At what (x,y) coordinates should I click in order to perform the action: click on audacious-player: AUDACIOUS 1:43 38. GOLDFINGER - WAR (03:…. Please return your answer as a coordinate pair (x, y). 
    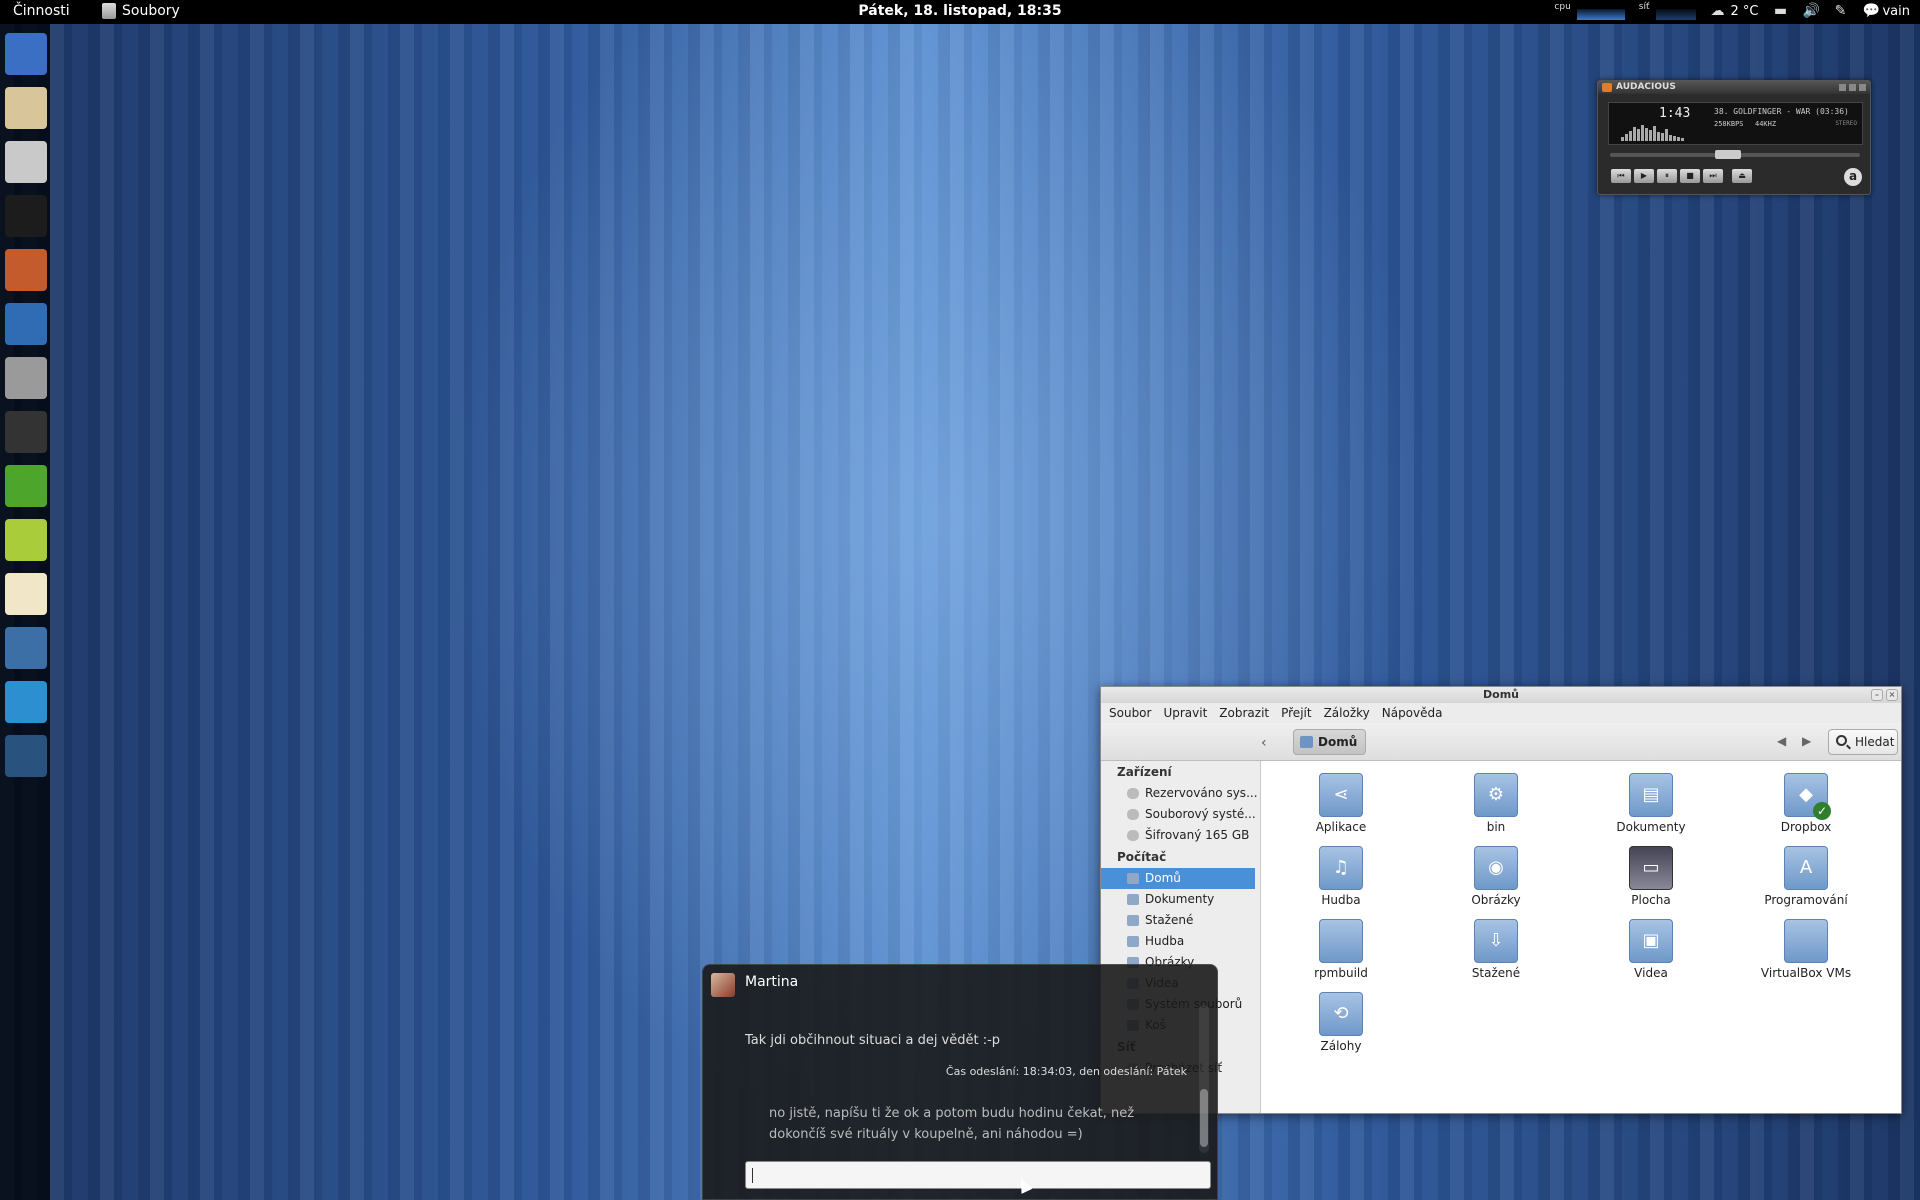
    Looking at the image, I should click on (1734, 137).